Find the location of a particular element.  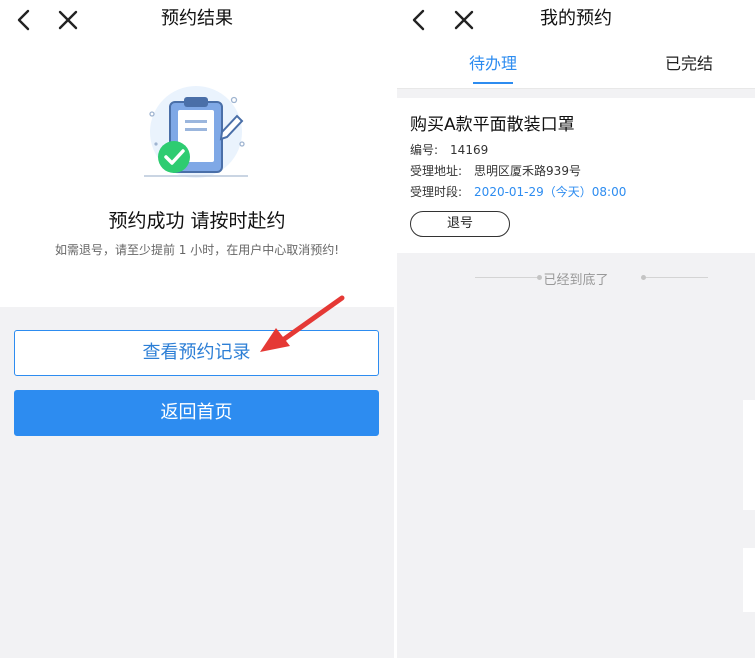

time-label: 受理时段: is located at coordinates (436, 192).